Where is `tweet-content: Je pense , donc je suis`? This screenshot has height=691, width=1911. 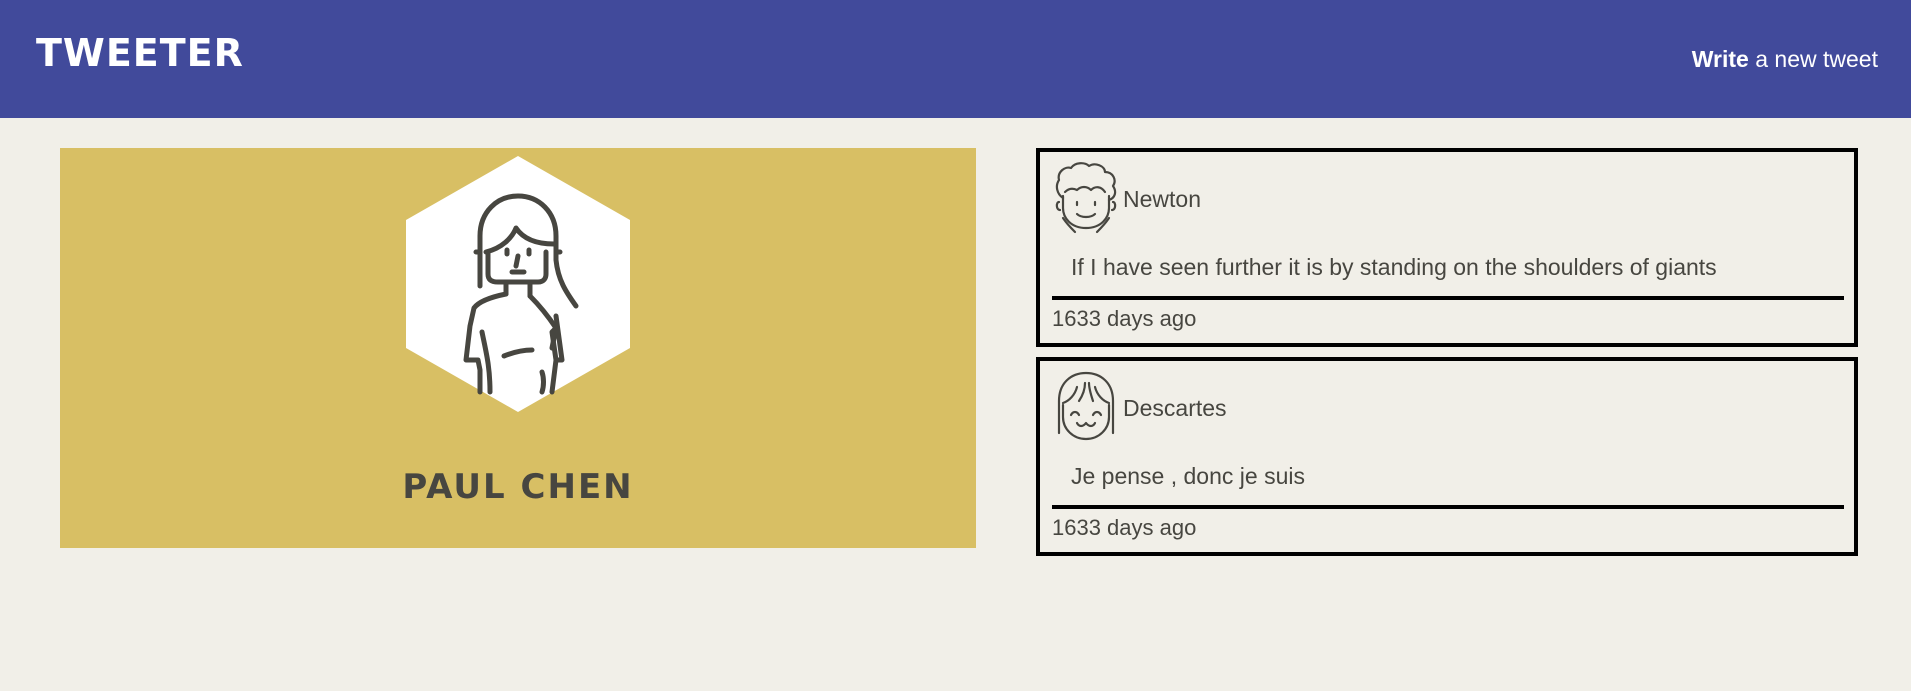 tweet-content: Je pense , donc je suis is located at coordinates (1188, 476).